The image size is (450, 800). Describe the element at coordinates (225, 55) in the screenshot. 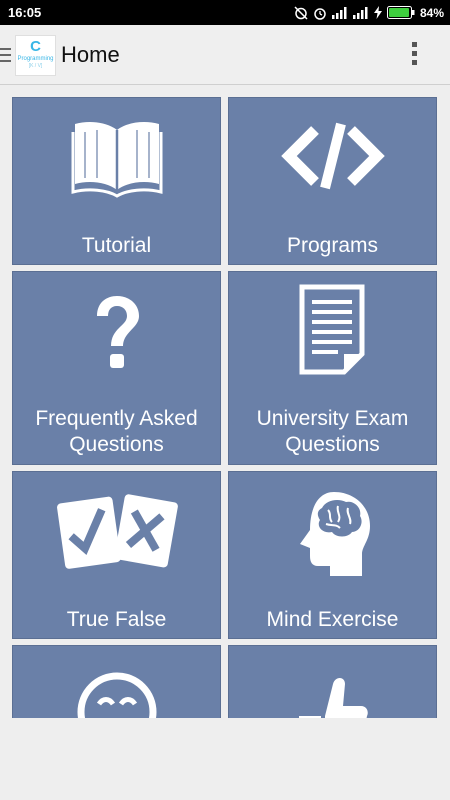

I see `app-bar: C Programming [K / V] Home` at that location.